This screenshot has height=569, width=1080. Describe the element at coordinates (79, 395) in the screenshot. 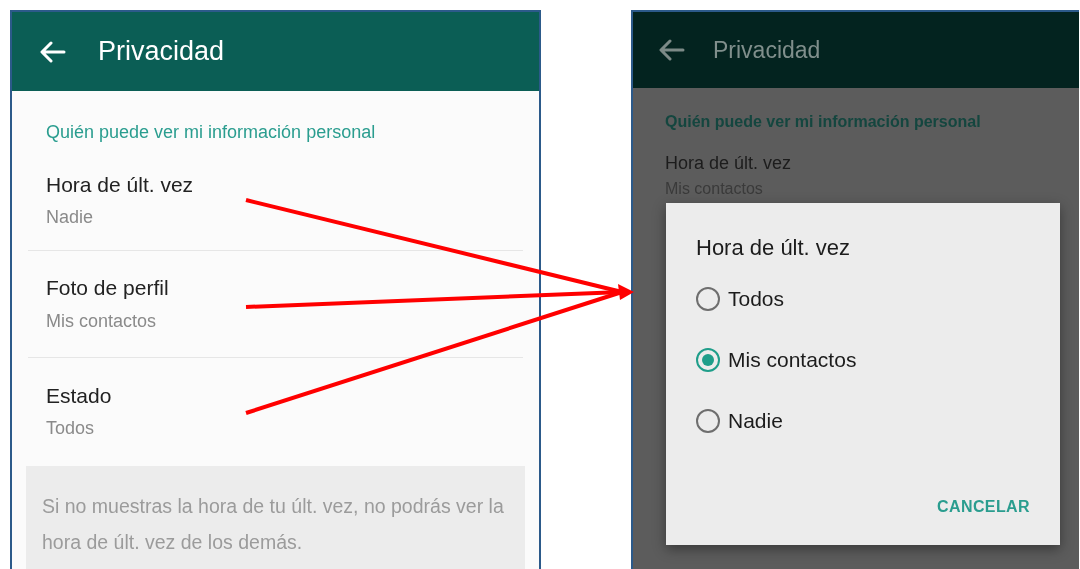

I see `item-title: Estado` at that location.